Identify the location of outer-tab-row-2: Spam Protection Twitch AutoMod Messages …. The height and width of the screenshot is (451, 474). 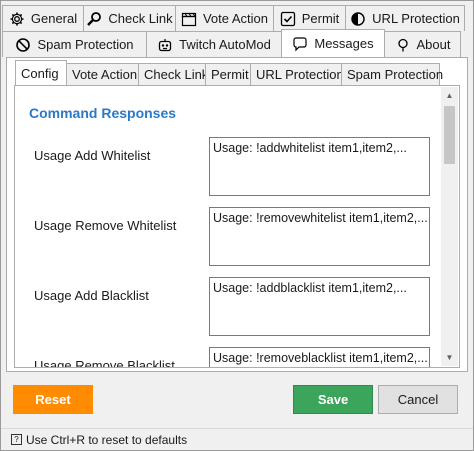
(231, 43).